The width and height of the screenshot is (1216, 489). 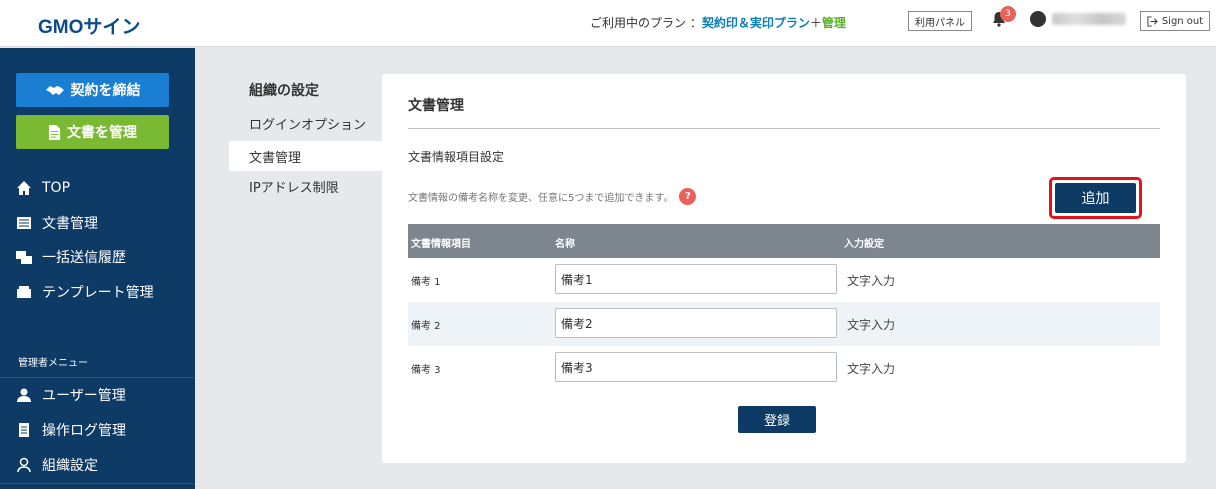 I want to click on sidebar-item-label: テンプレート管理, so click(x=98, y=293).